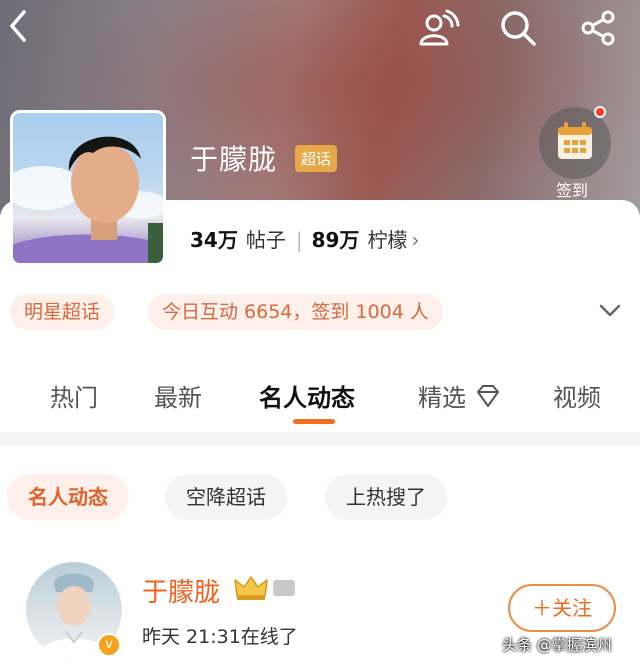  I want to click on profile-name: 于朦胧, so click(234, 159).